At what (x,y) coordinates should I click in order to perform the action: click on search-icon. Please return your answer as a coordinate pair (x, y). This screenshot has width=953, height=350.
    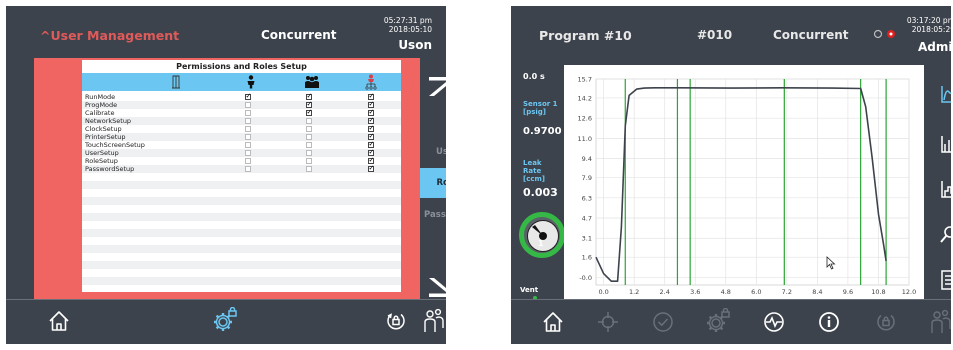
    Looking at the image, I should click on (945, 235).